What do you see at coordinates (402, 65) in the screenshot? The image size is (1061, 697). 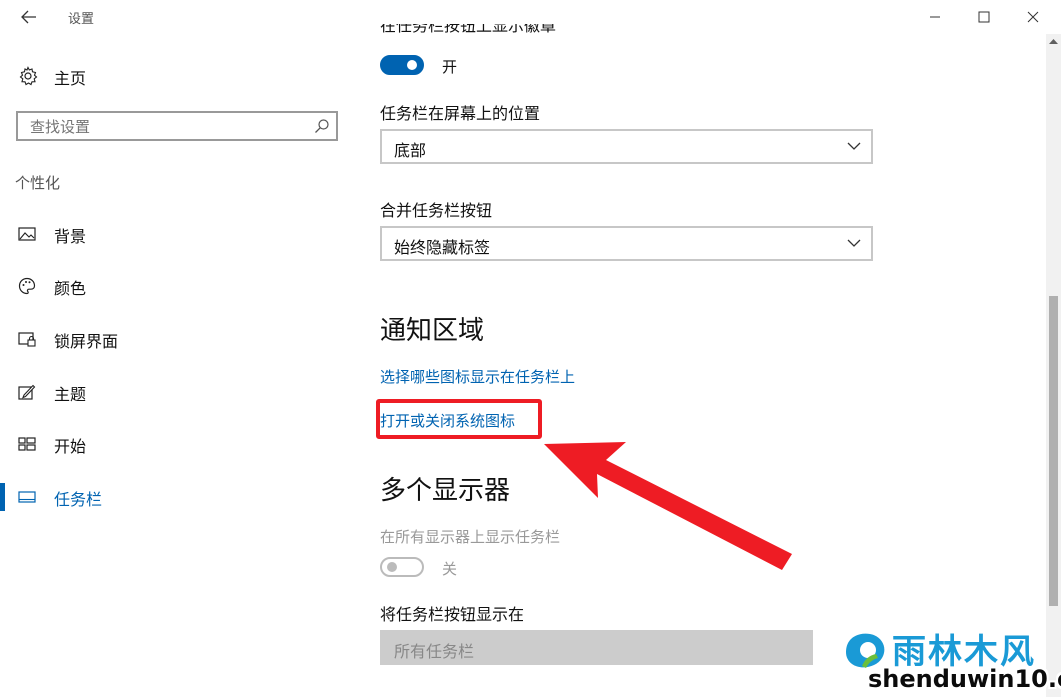 I see `badge-toggle` at bounding box center [402, 65].